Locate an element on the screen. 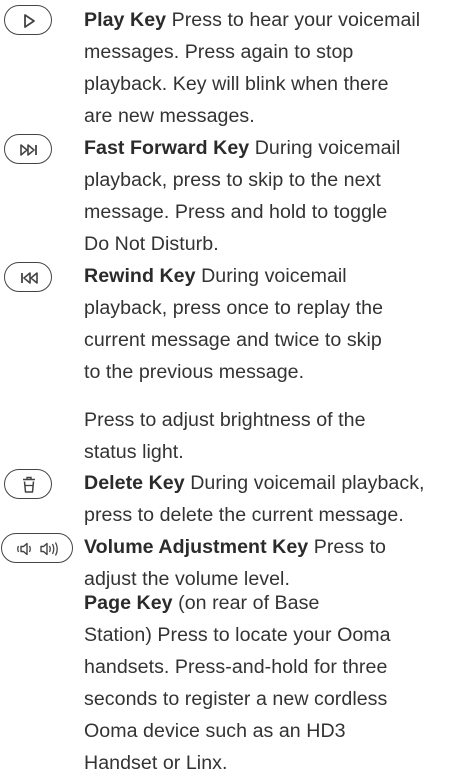  fast-forward-key-title: Fast Forward Key is located at coordinates (167, 148).